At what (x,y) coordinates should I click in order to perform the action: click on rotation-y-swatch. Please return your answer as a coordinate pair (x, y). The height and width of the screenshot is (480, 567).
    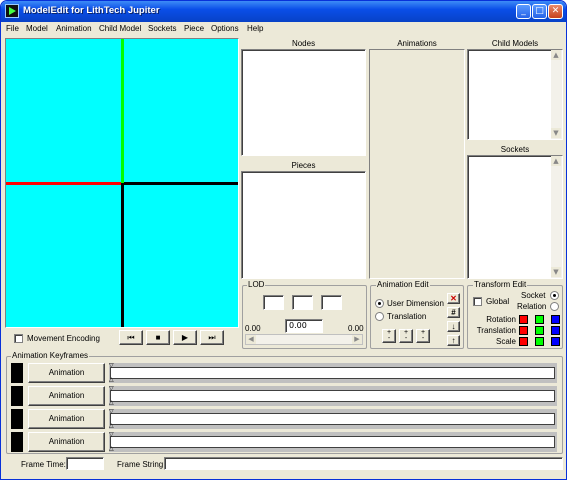
    Looking at the image, I should click on (539, 319).